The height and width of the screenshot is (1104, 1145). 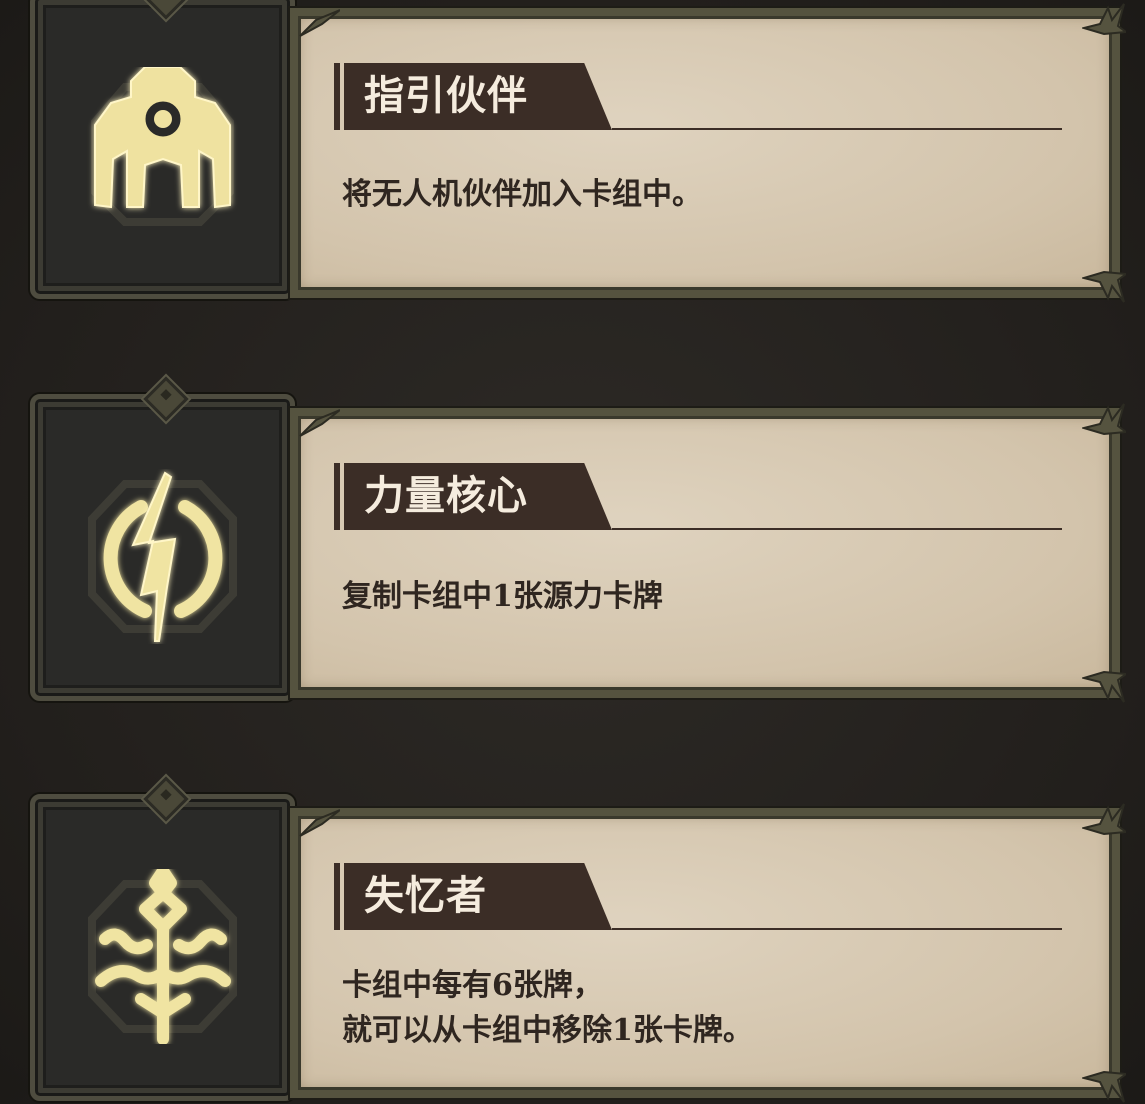 I want to click on drone-companion-icon, so click(x=162, y=154).